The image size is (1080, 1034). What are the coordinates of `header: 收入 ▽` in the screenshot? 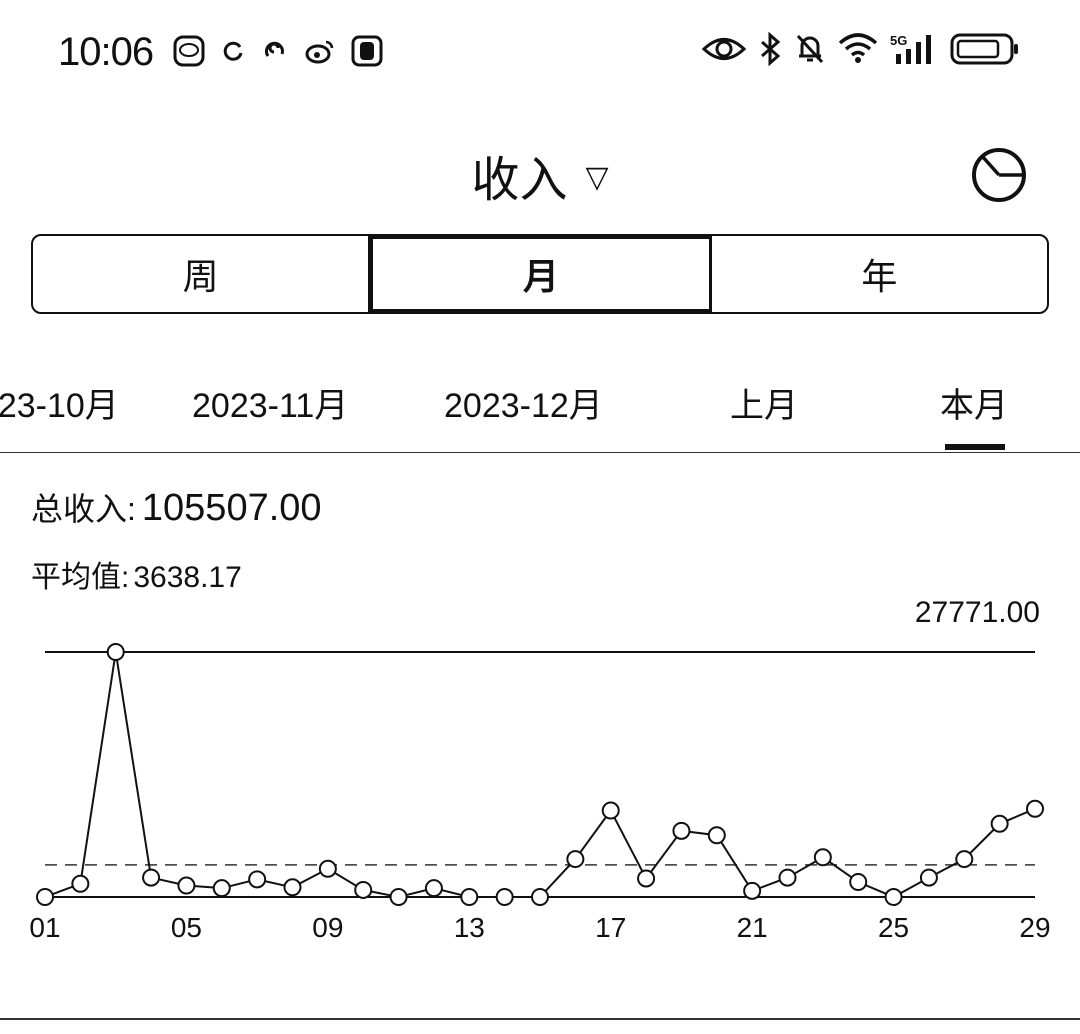 It's located at (540, 170).